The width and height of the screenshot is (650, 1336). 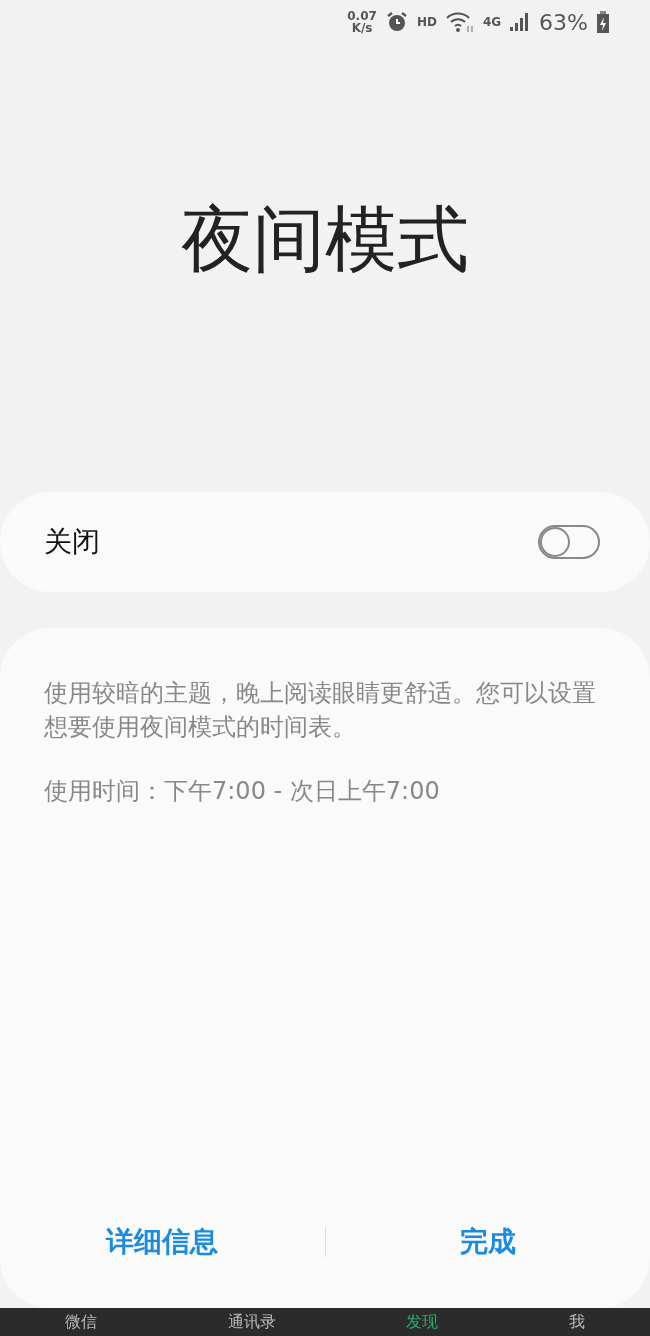 I want to click on toggle-switch, so click(x=569, y=542).